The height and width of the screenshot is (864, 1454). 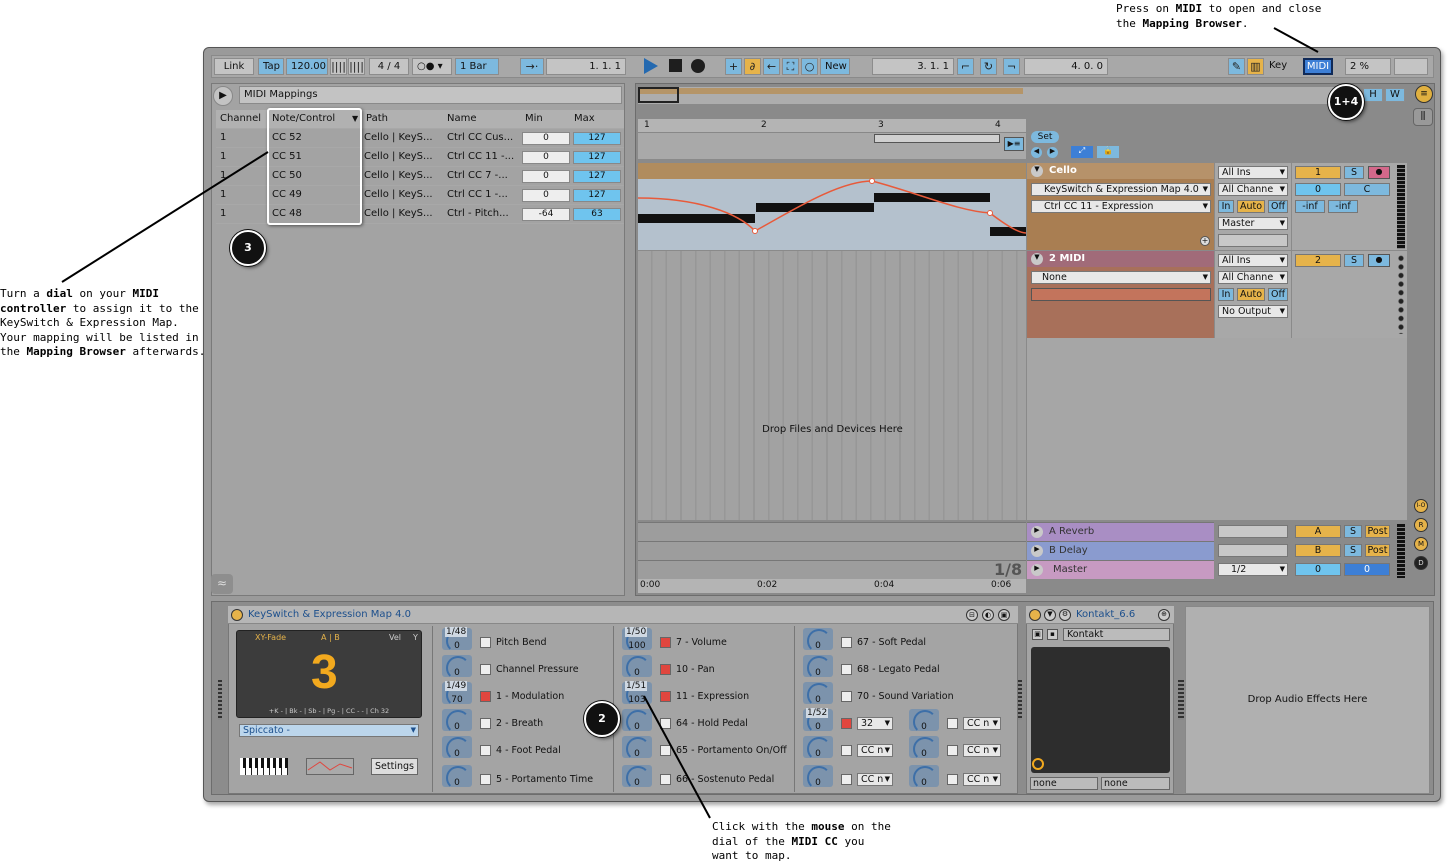 What do you see at coordinates (832, 126) in the screenshot?
I see `beat-ruler: 1 2 3 4` at bounding box center [832, 126].